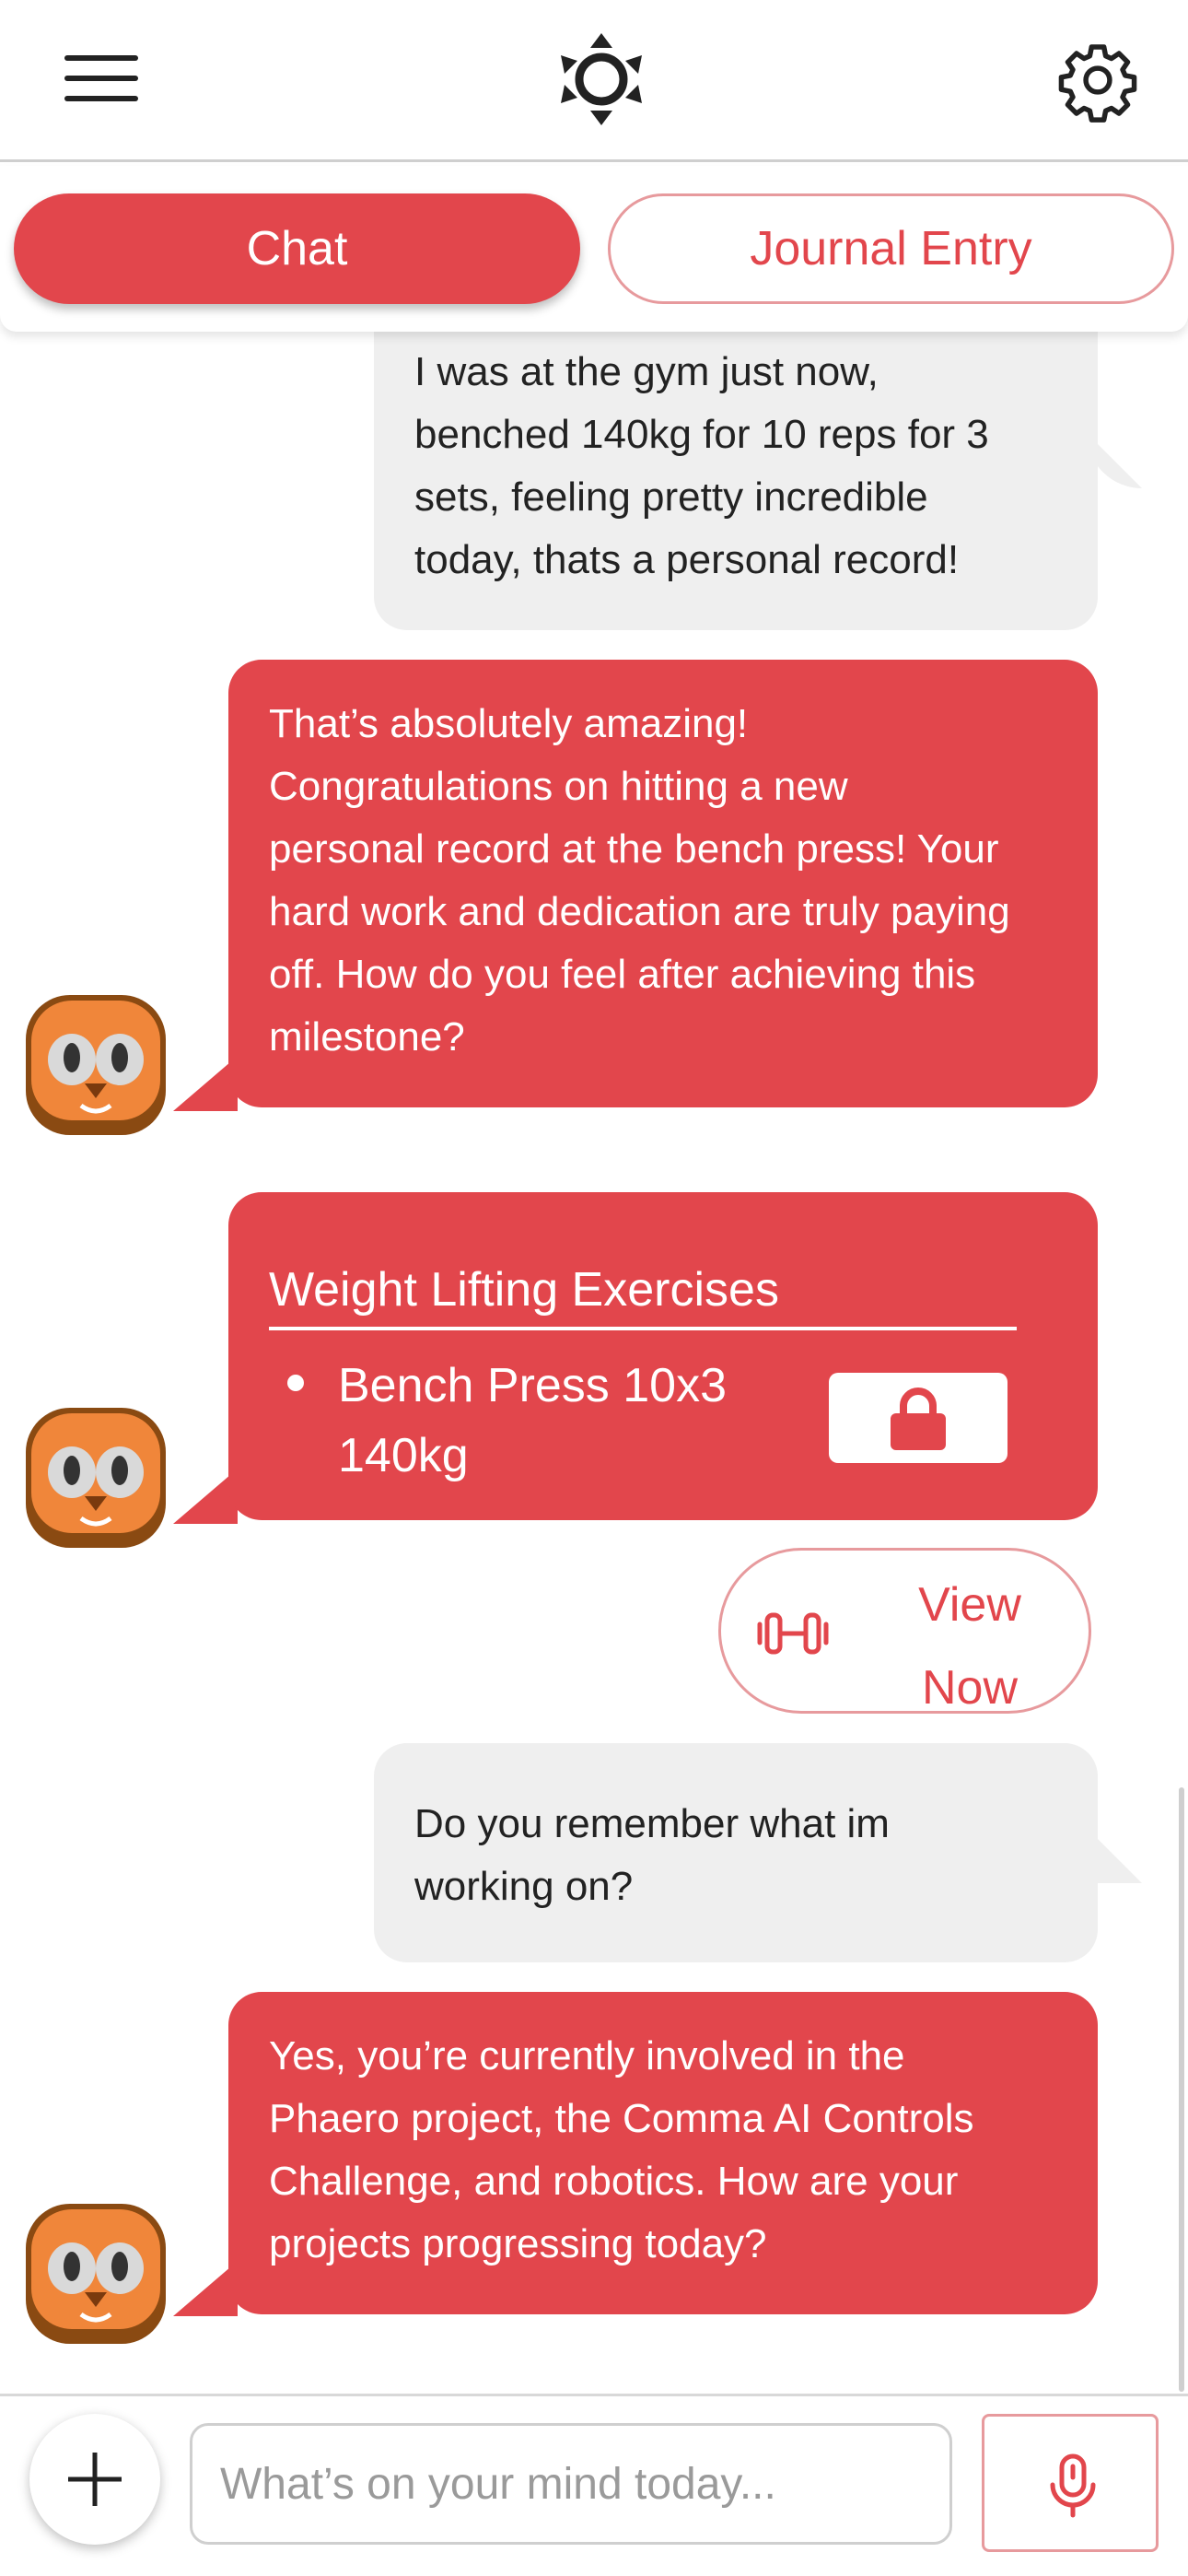  Describe the element at coordinates (614, 2181) in the screenshot. I see `message-line: Challenge, and robotics. How are your` at that location.